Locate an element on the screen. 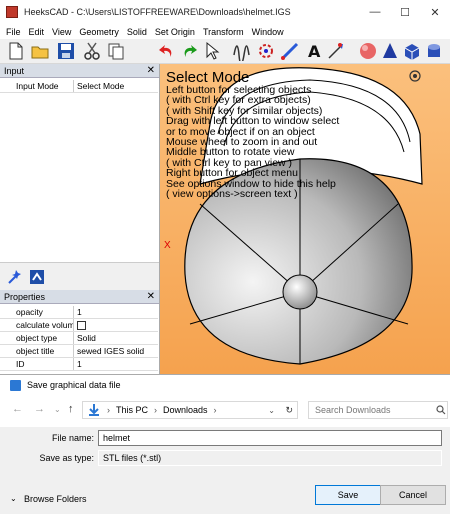 This screenshot has height=514, width=450. svg-text: A is located at coordinates (314, 51).